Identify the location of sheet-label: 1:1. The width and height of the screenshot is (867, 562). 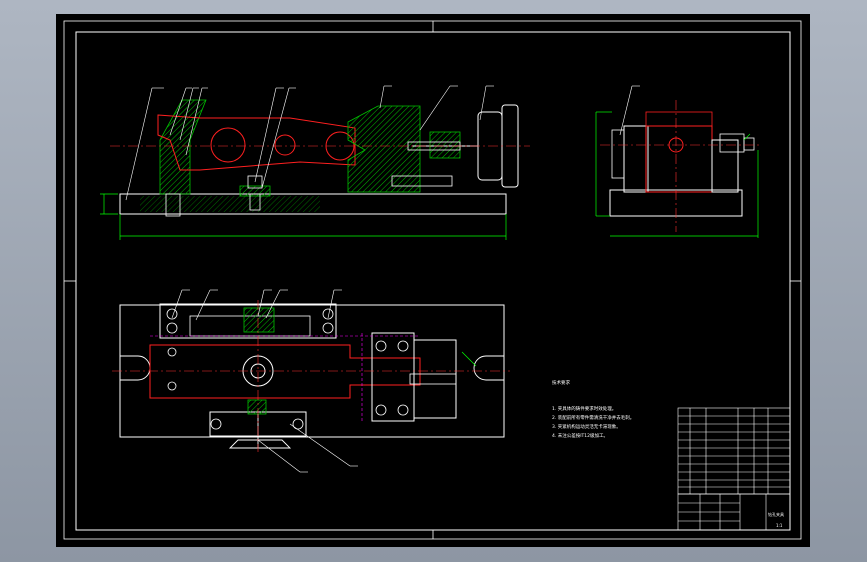
(779, 525).